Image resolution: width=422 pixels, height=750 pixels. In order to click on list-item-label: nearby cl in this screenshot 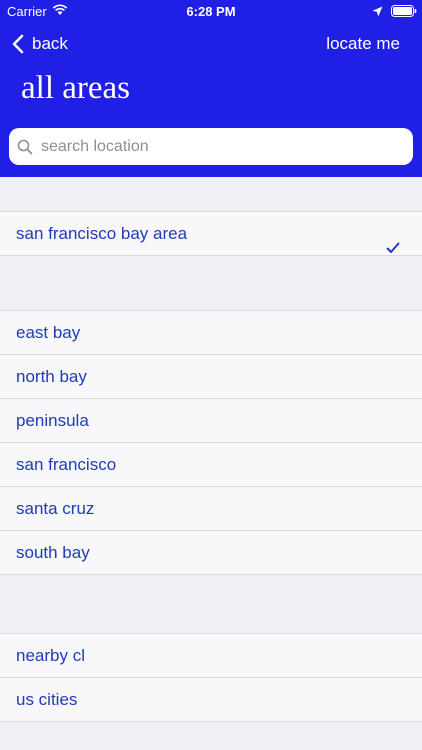, I will do `click(50, 655)`.